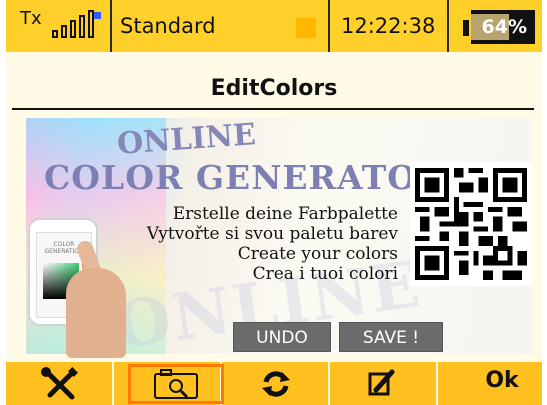  I want to click on status-marker-icon, so click(306, 28).